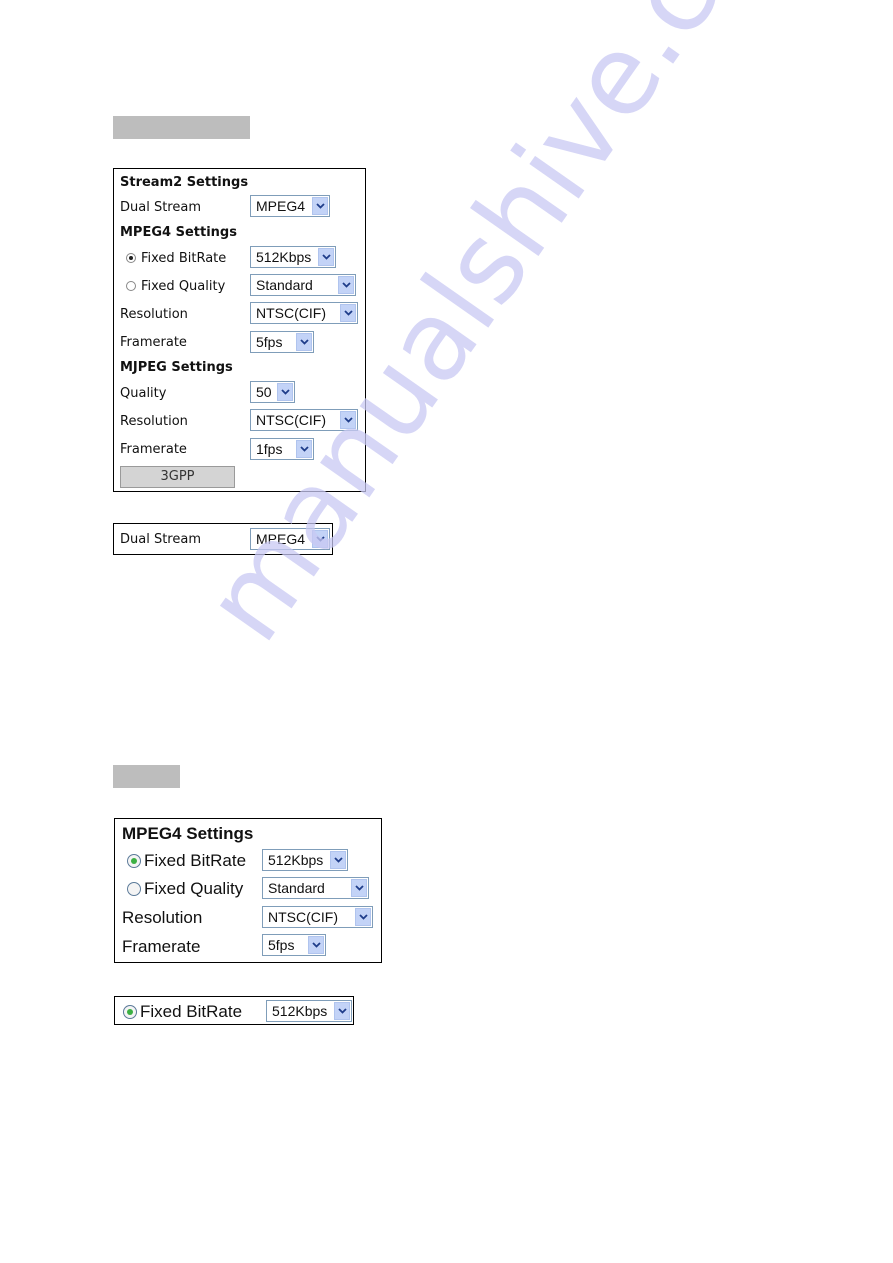 The width and height of the screenshot is (893, 1263). What do you see at coordinates (181, 127) in the screenshot?
I see `section1-heading-placeholder` at bounding box center [181, 127].